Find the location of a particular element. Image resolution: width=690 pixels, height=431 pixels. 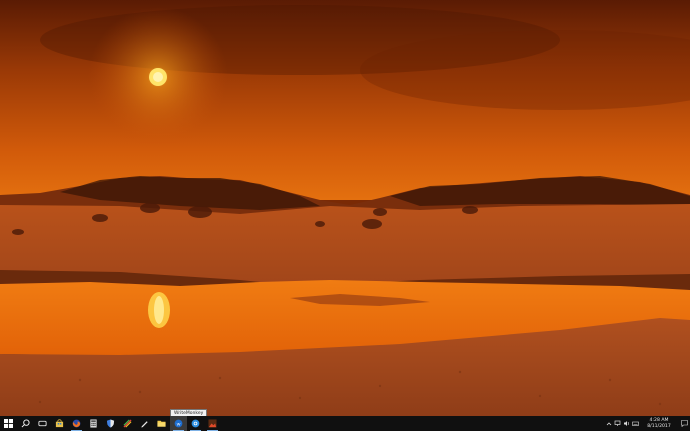

search-icon is located at coordinates (25, 423).